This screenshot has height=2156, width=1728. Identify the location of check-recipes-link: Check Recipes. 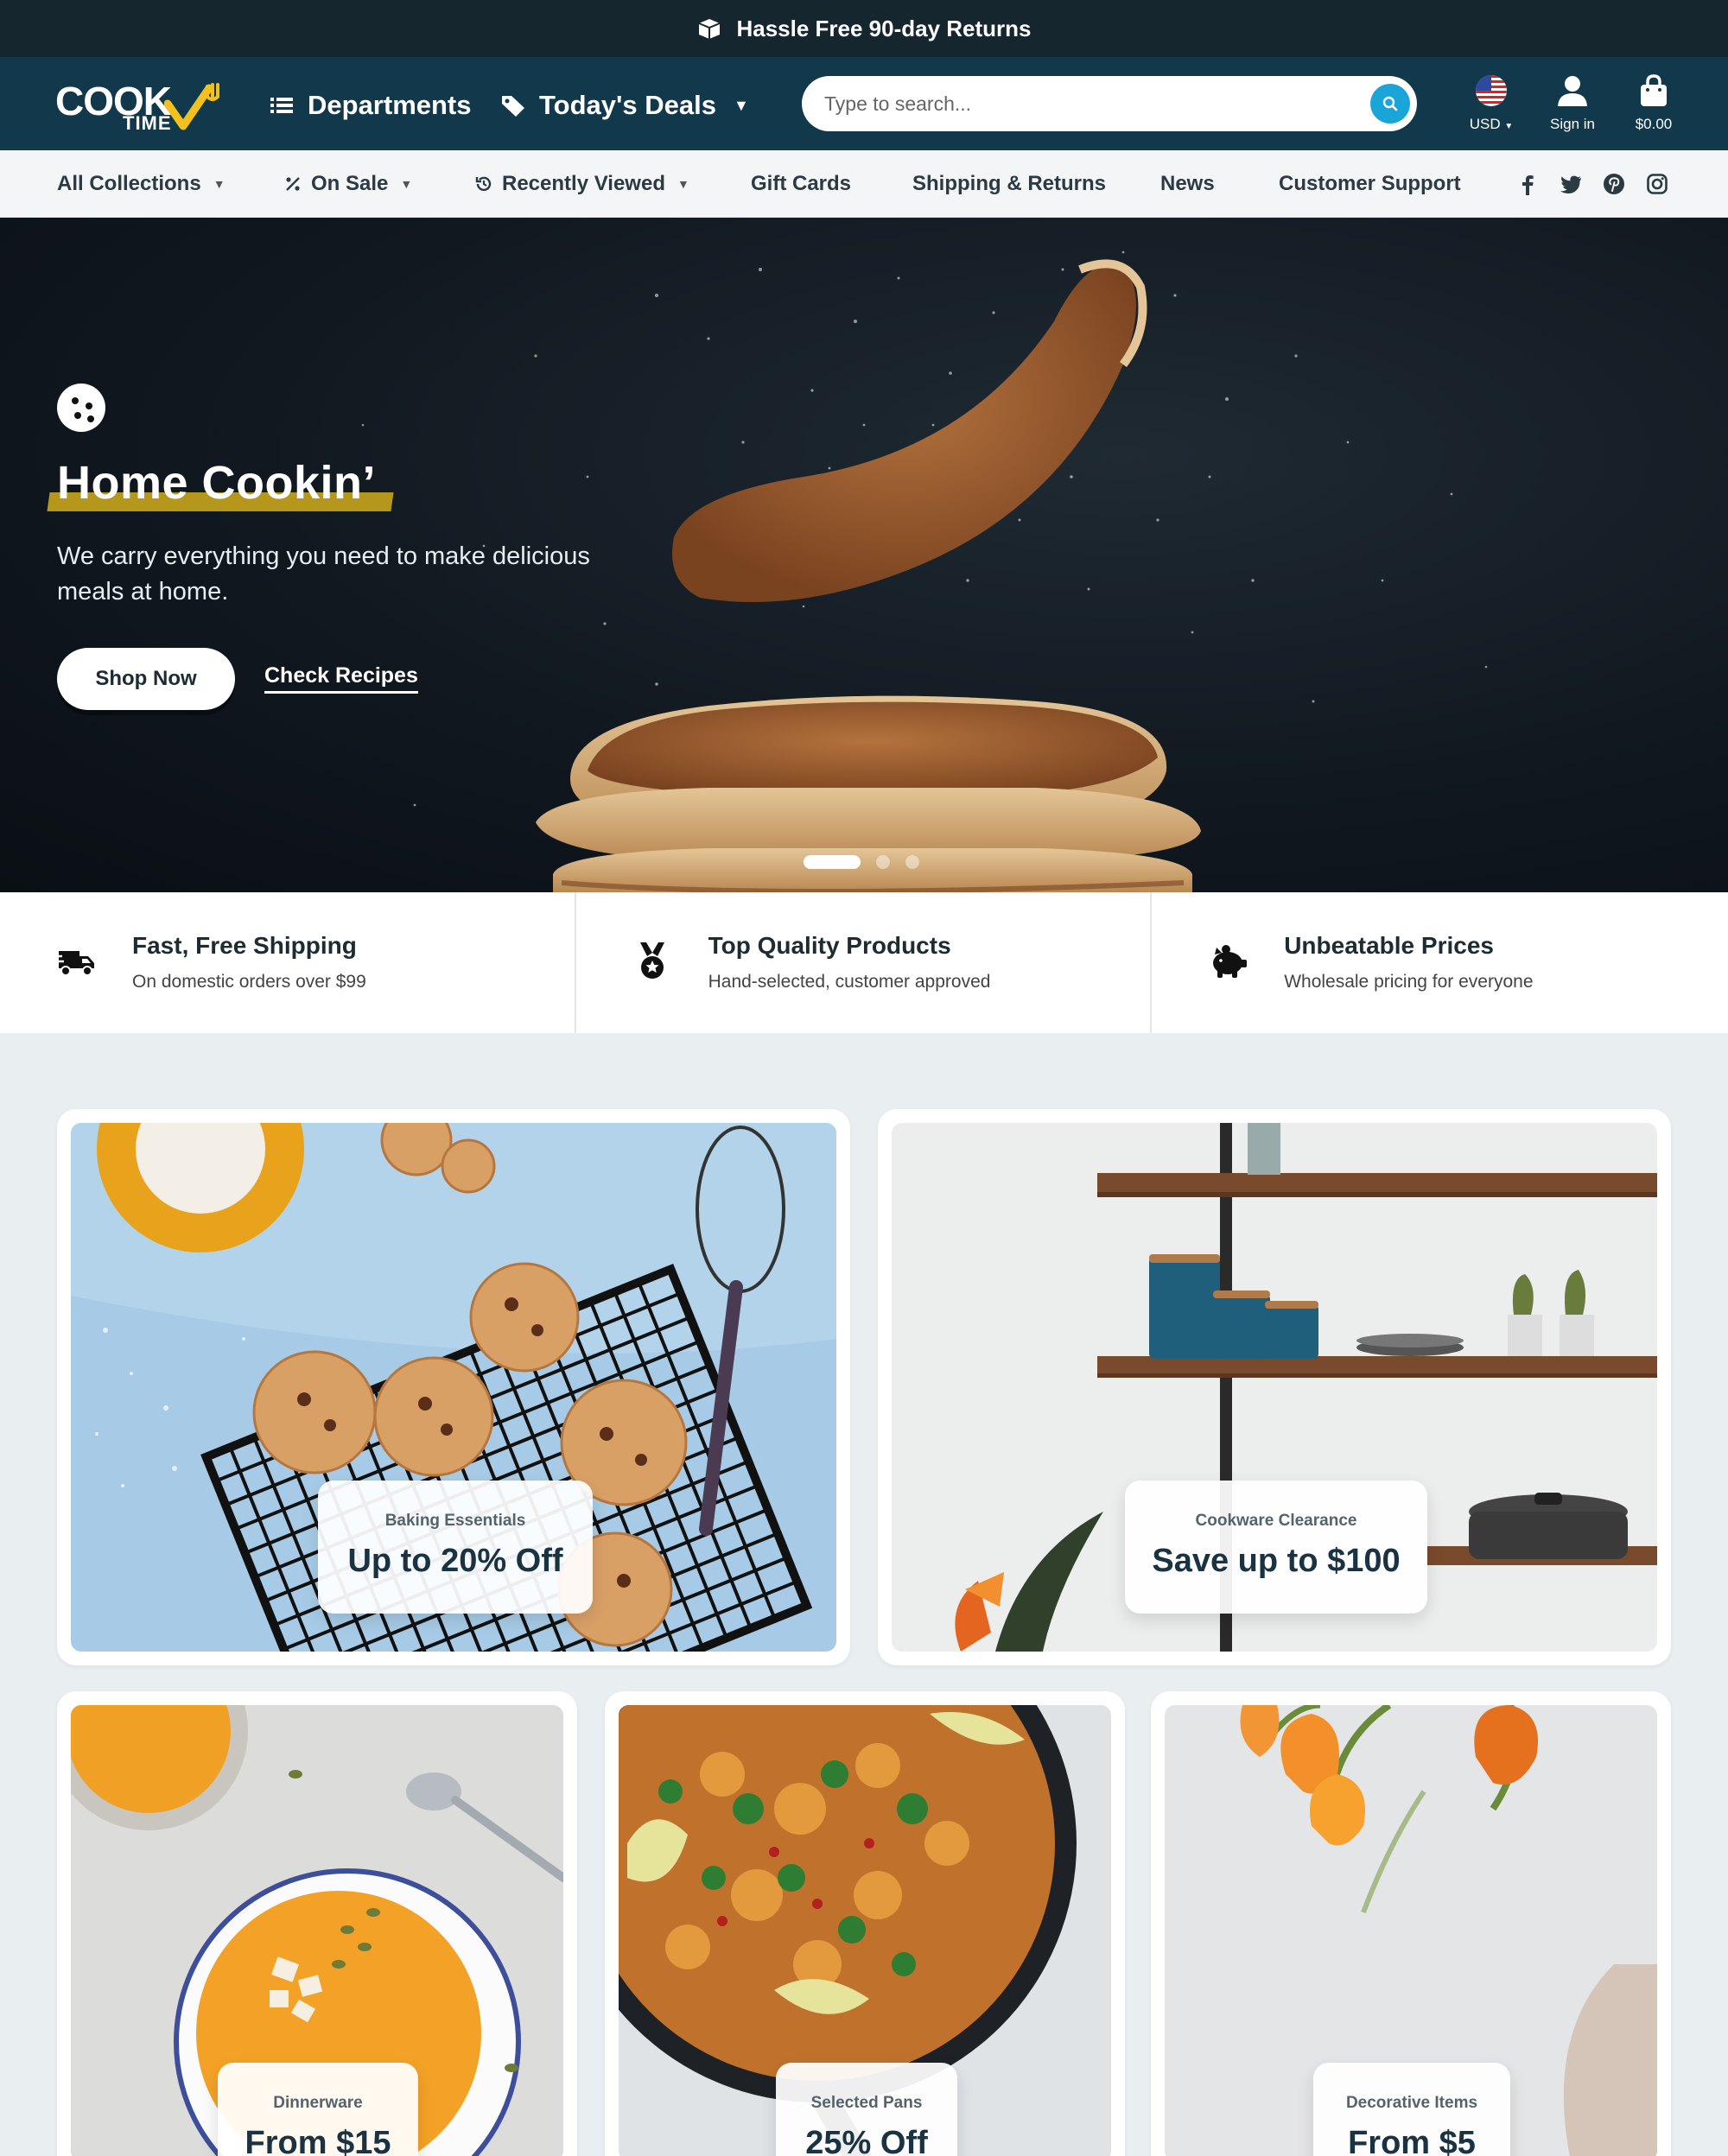
(341, 678).